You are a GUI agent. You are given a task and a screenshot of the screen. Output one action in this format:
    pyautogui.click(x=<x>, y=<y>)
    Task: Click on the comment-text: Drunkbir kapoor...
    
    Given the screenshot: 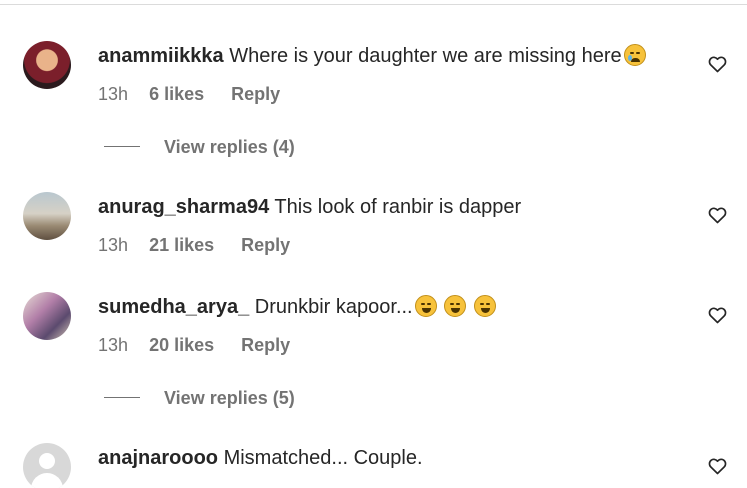 What is the action you would take?
    pyautogui.click(x=333, y=307)
    